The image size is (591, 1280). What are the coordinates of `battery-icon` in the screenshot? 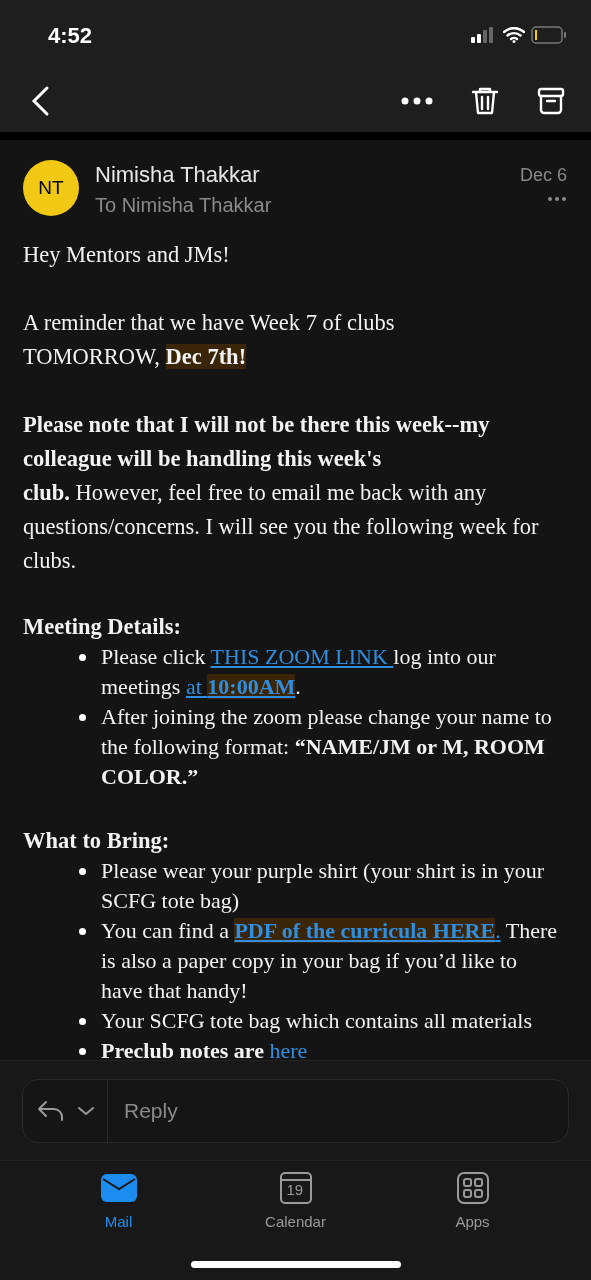 It's located at (549, 35).